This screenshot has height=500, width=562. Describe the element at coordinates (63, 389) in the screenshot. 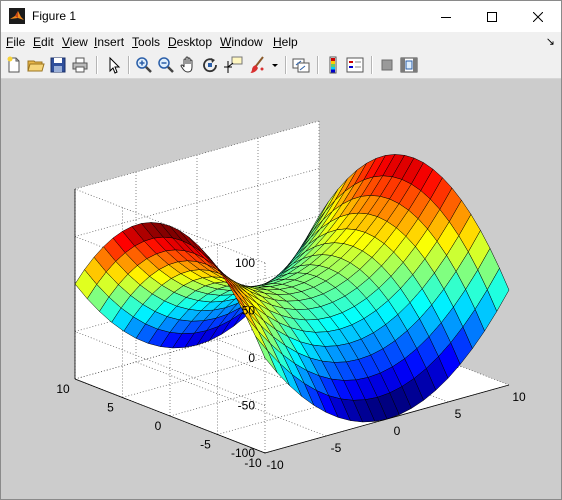

I see `y-tick-label: 10` at that location.